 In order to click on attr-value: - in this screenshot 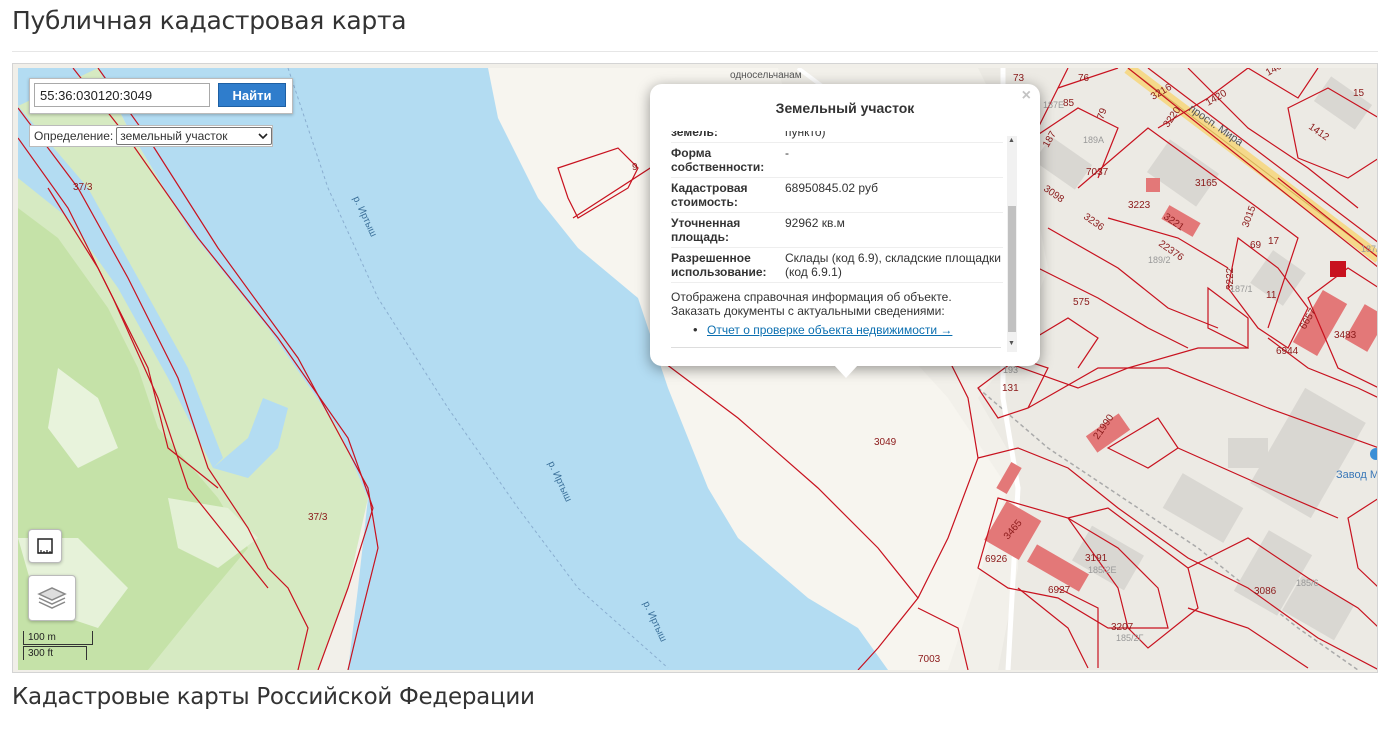, I will do `click(894, 160)`.